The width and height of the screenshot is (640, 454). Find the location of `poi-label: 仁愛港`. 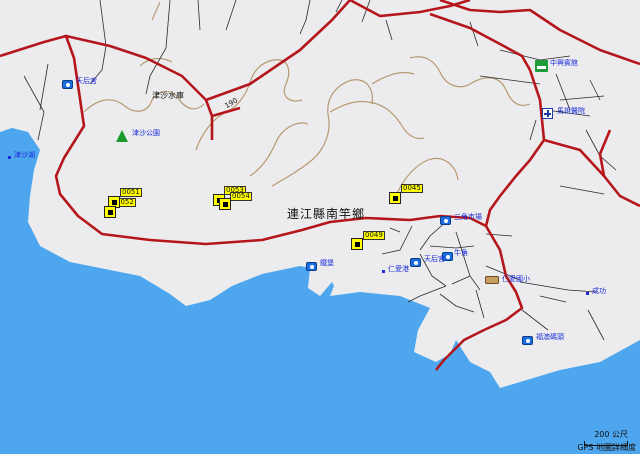

poi-label: 仁愛港 is located at coordinates (398, 269).